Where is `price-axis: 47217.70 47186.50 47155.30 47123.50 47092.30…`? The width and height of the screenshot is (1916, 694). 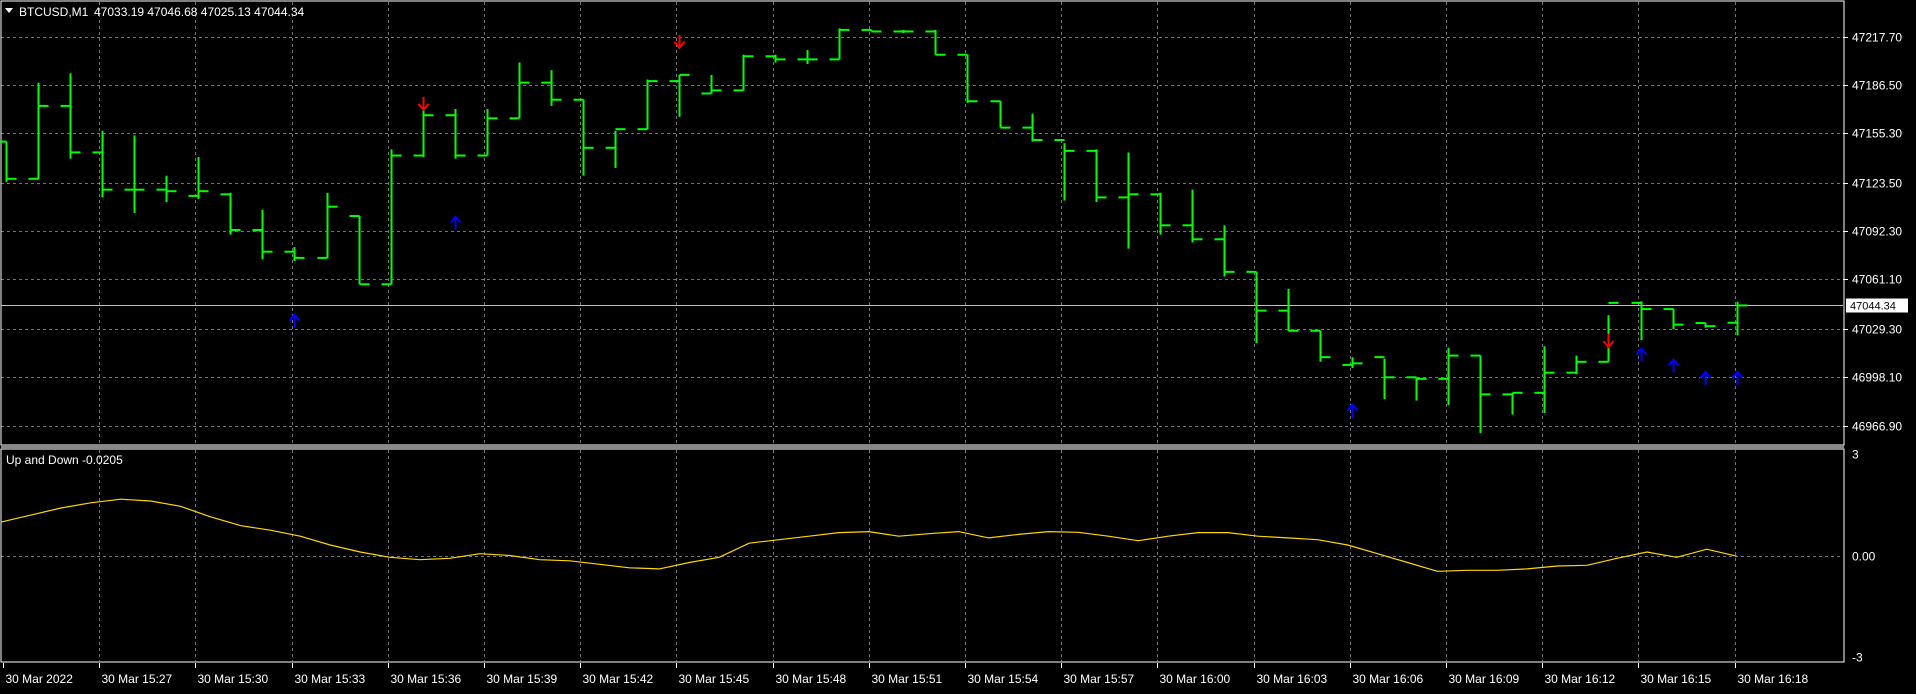
price-axis: 47217.70 47186.50 47155.30 47123.50 47092.30… is located at coordinates (1872, 232).